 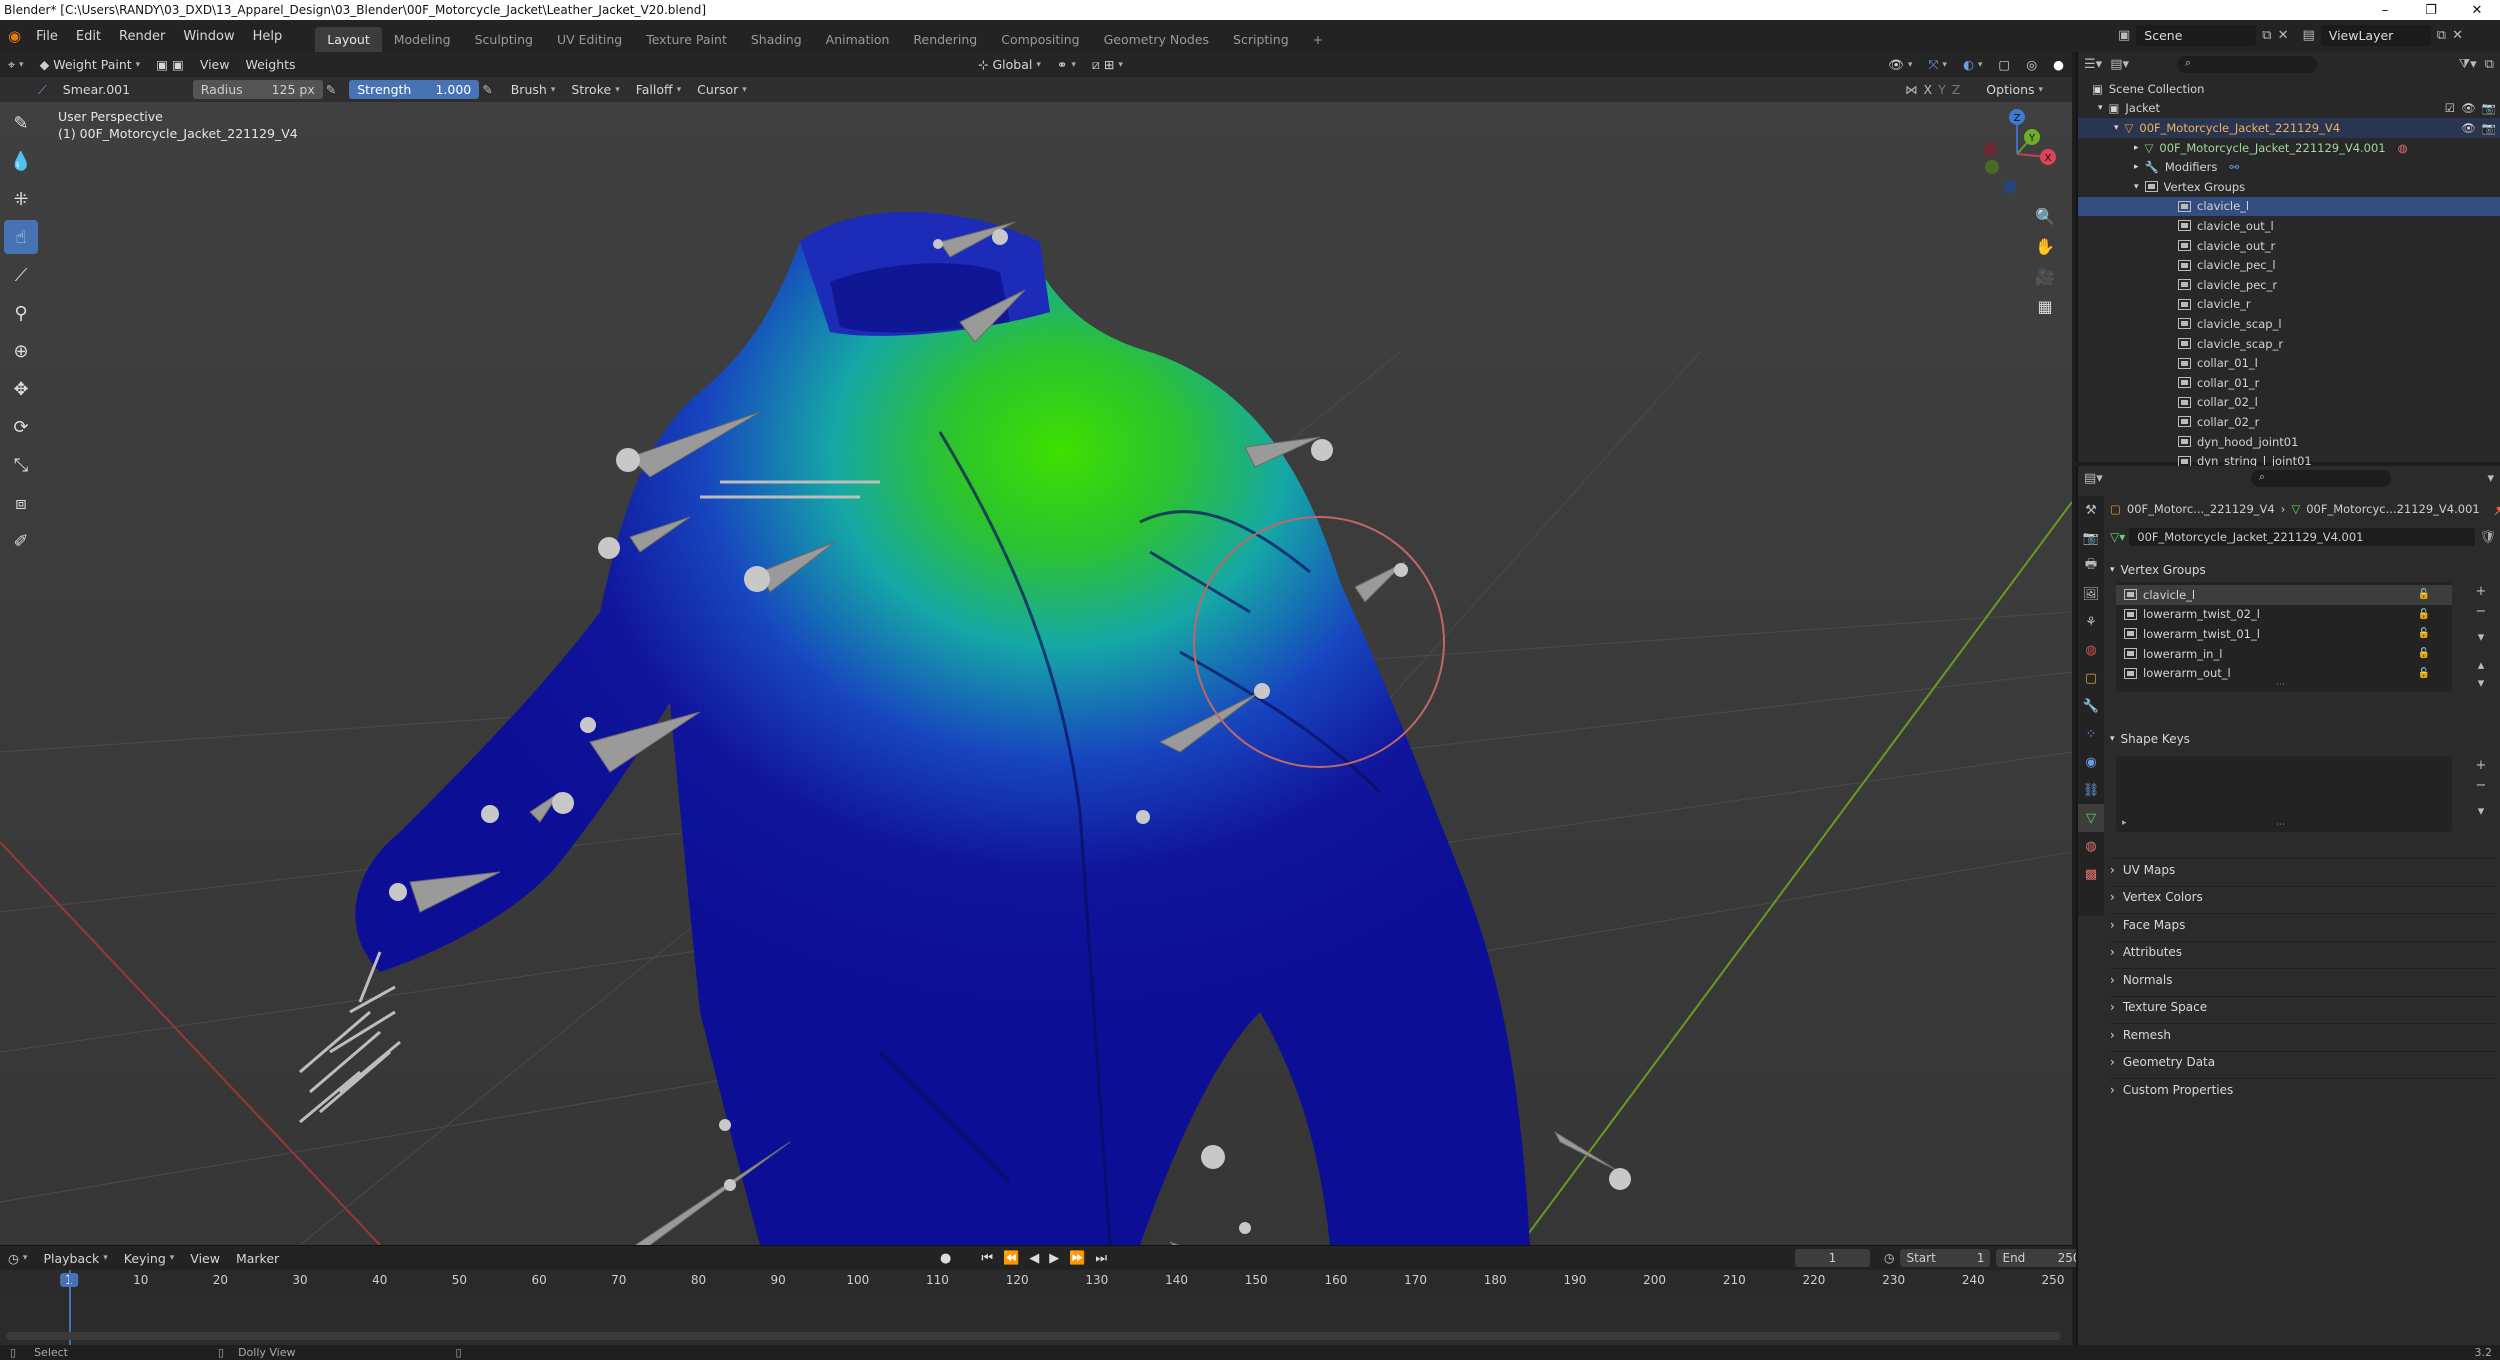 What do you see at coordinates (686, 39) in the screenshot?
I see `tab-texture-paint: Texture Paint` at bounding box center [686, 39].